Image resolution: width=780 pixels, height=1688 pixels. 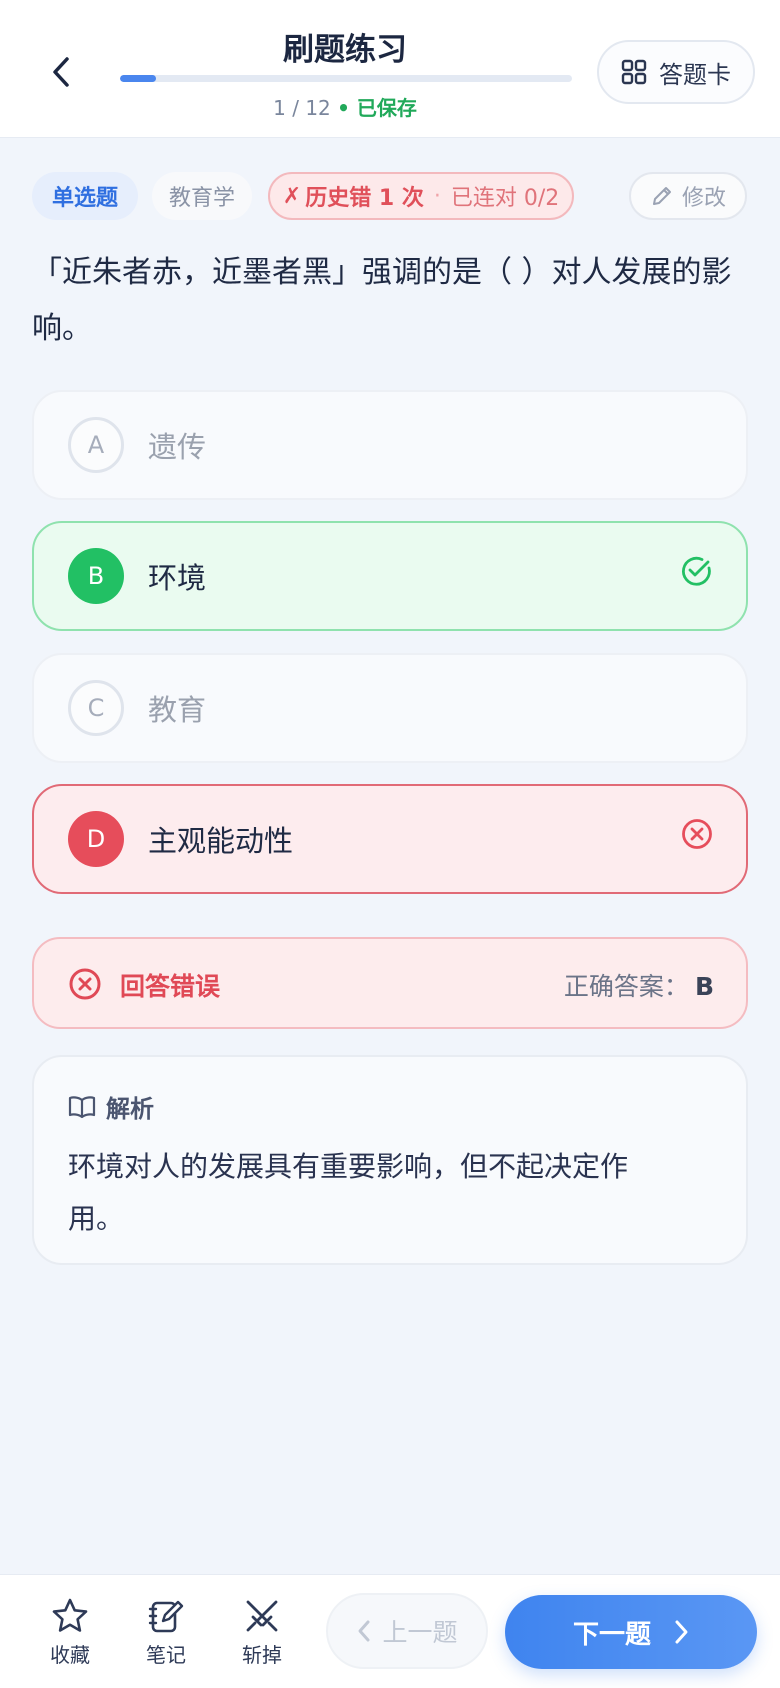 I want to click on next-question-button: 下一题, so click(x=631, y=1632).